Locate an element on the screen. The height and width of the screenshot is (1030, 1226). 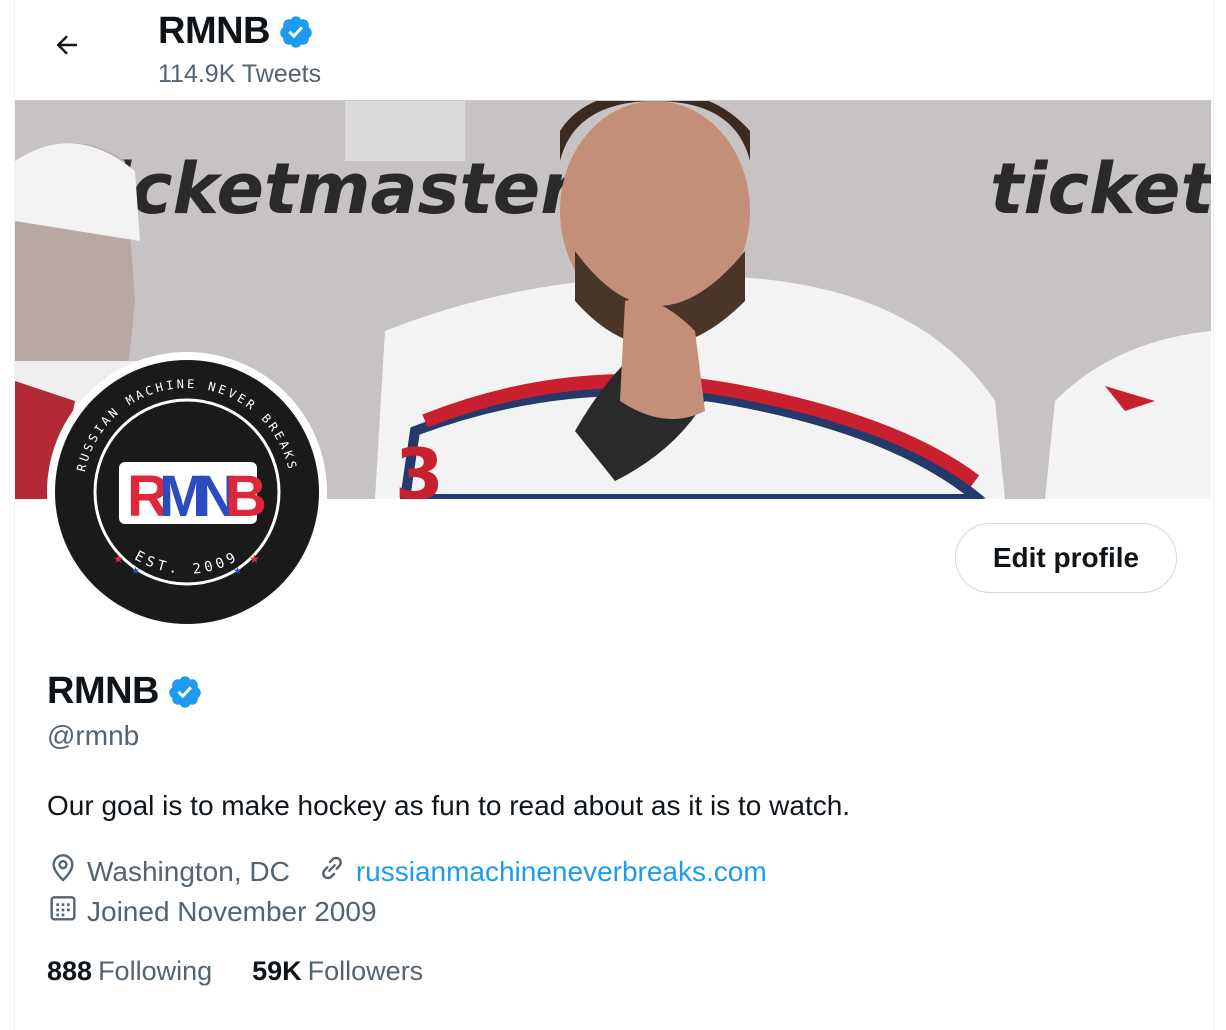
header-name-text: RMNB is located at coordinates (214, 31).